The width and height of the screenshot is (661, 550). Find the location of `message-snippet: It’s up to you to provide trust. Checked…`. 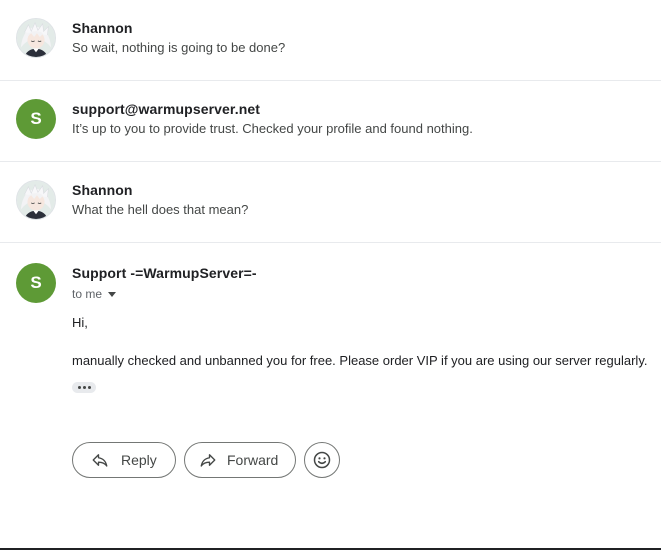

message-snippet: It’s up to you to provide trust. Checked… is located at coordinates (272, 128).